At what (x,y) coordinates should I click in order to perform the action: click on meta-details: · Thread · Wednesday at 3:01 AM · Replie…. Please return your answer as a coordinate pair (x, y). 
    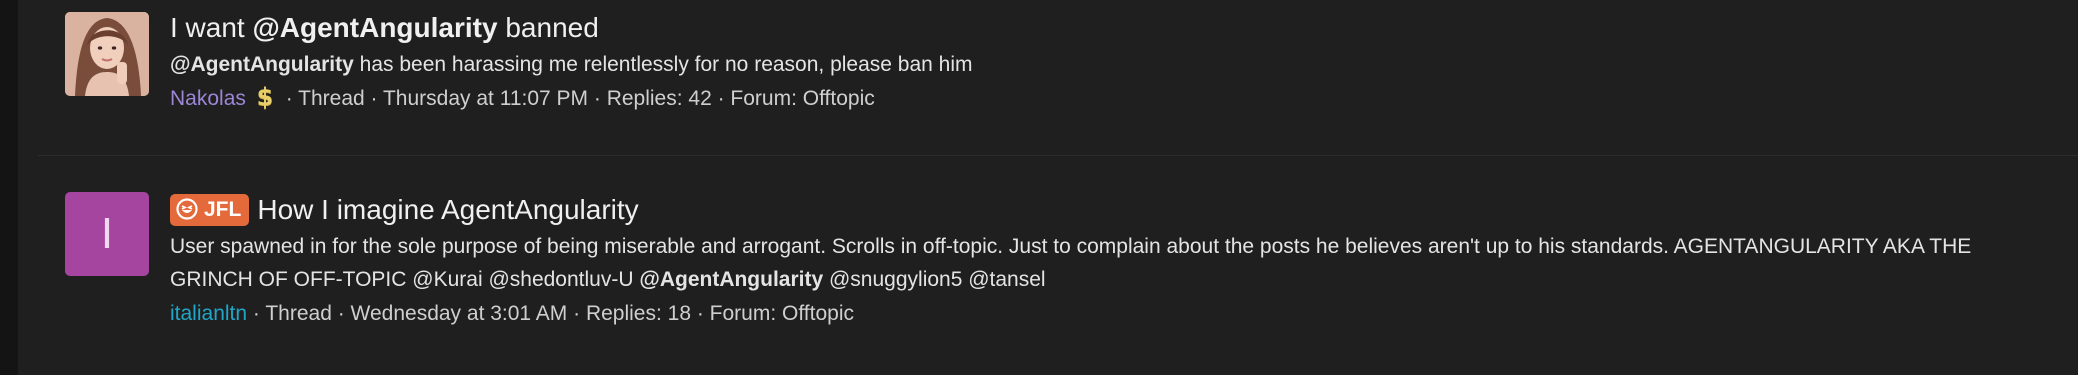
    Looking at the image, I should click on (551, 313).